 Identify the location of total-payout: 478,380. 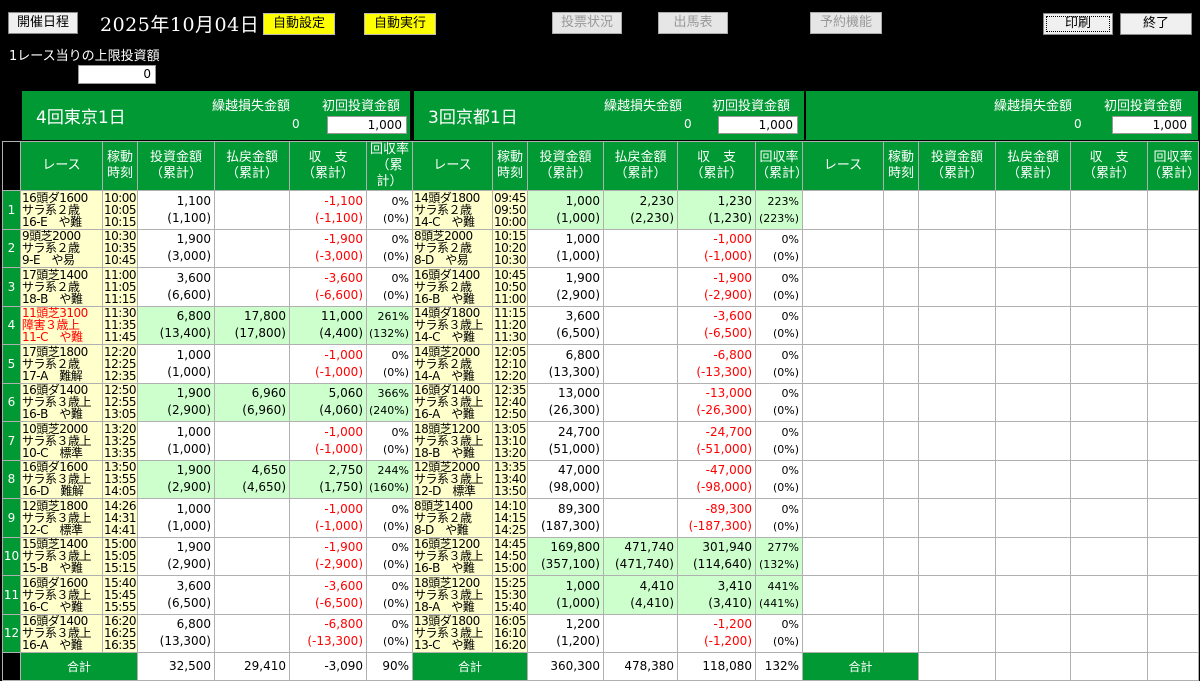
(640, 666).